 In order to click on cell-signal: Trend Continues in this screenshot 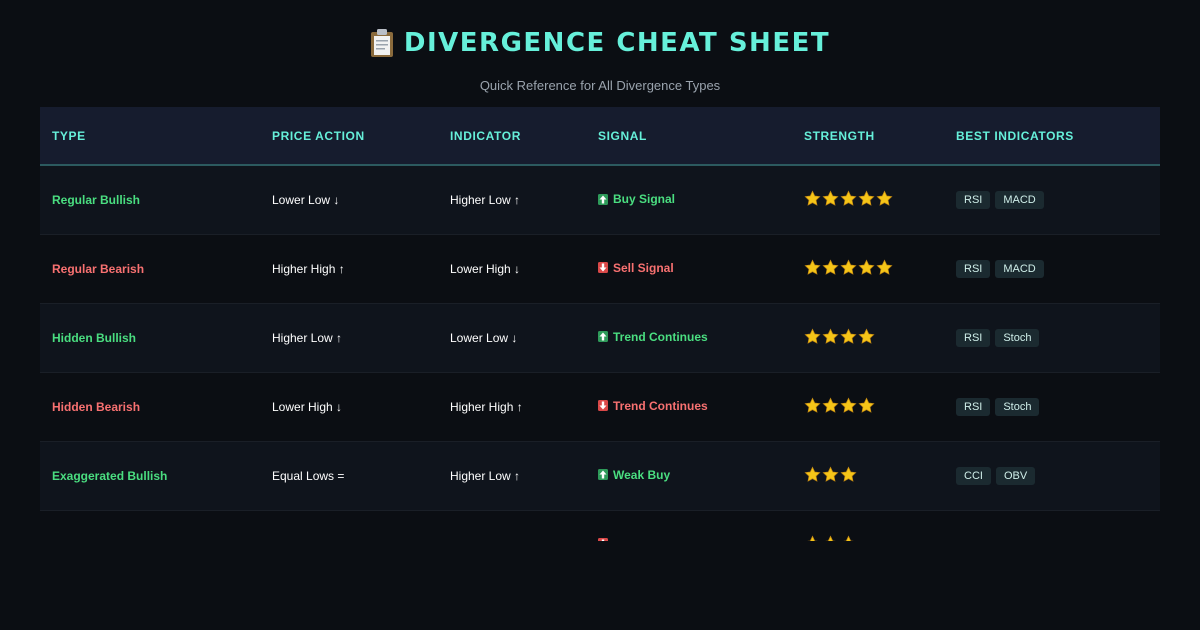, I will do `click(689, 406)`.